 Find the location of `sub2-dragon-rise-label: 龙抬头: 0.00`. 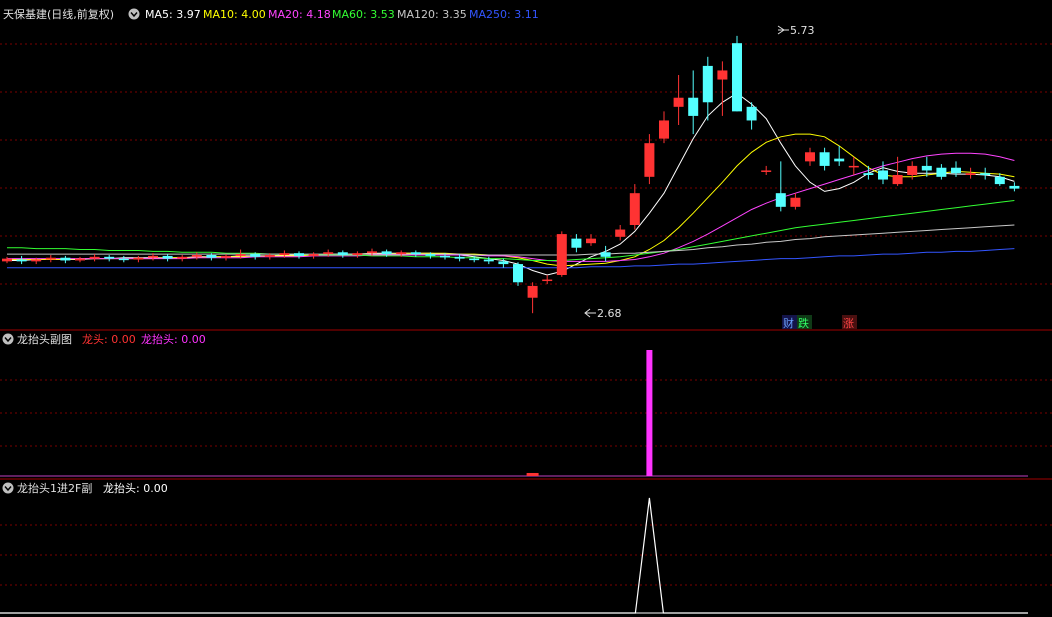

sub2-dragon-rise-label: 龙抬头: 0.00 is located at coordinates (135, 488).